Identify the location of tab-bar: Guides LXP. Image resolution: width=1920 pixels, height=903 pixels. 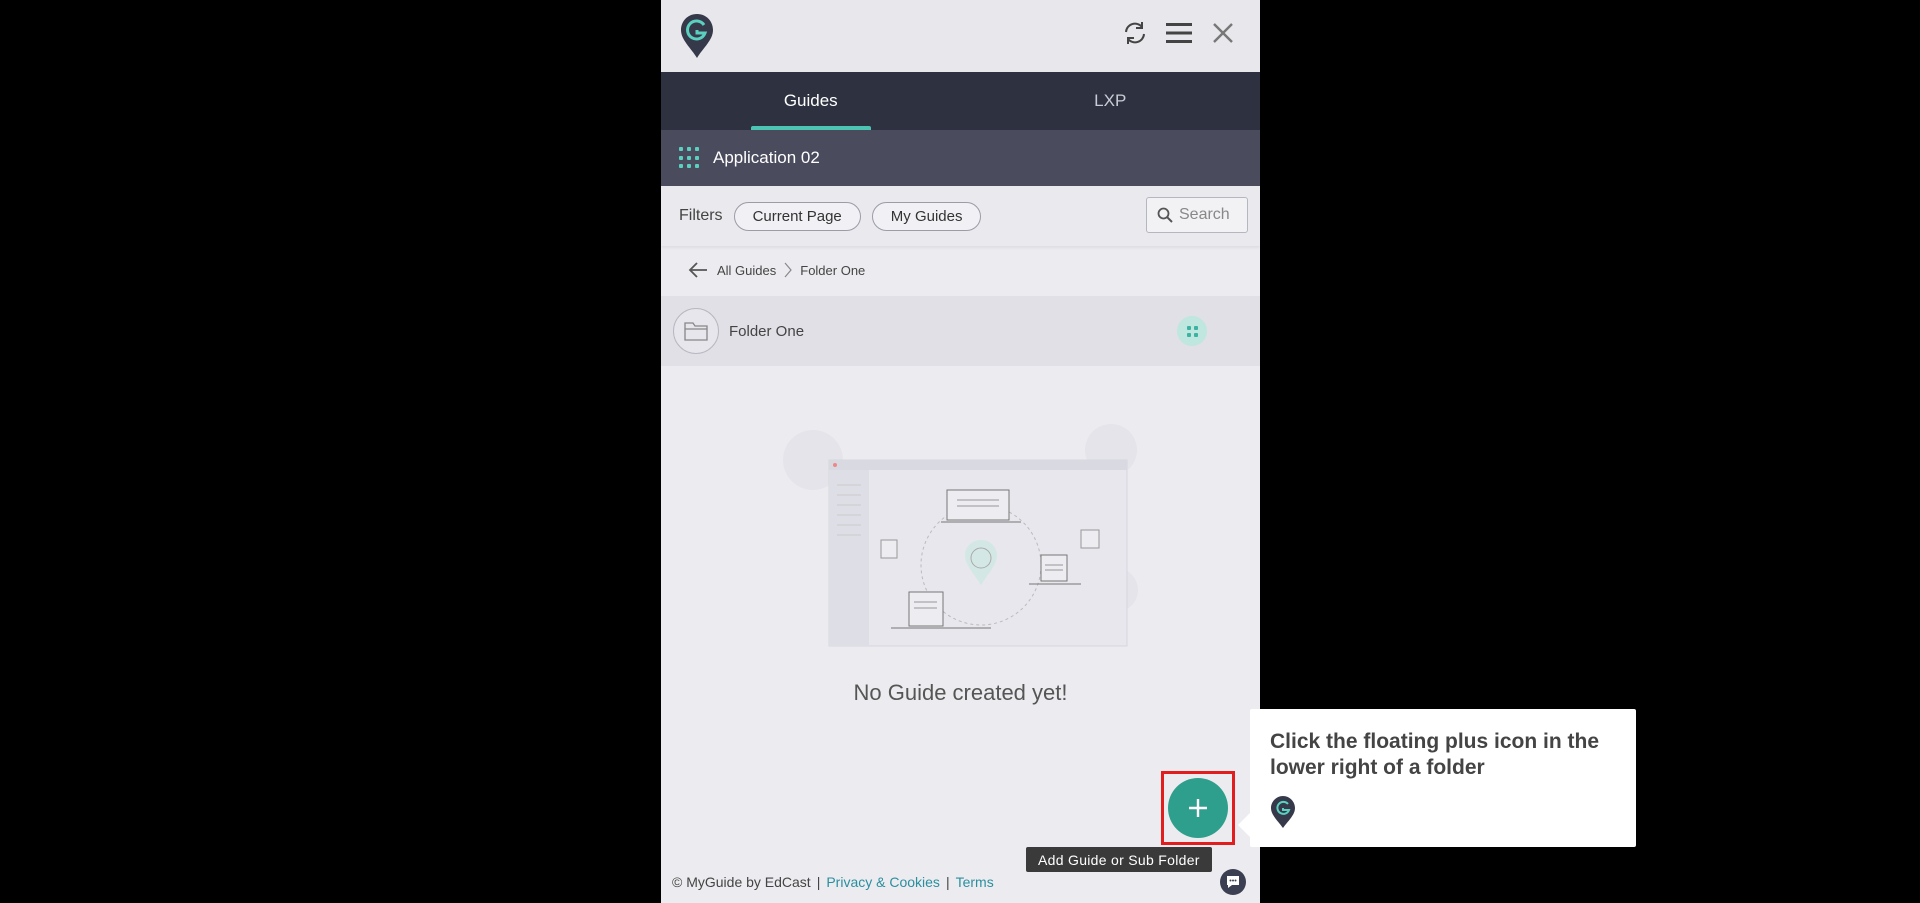
(960, 101).